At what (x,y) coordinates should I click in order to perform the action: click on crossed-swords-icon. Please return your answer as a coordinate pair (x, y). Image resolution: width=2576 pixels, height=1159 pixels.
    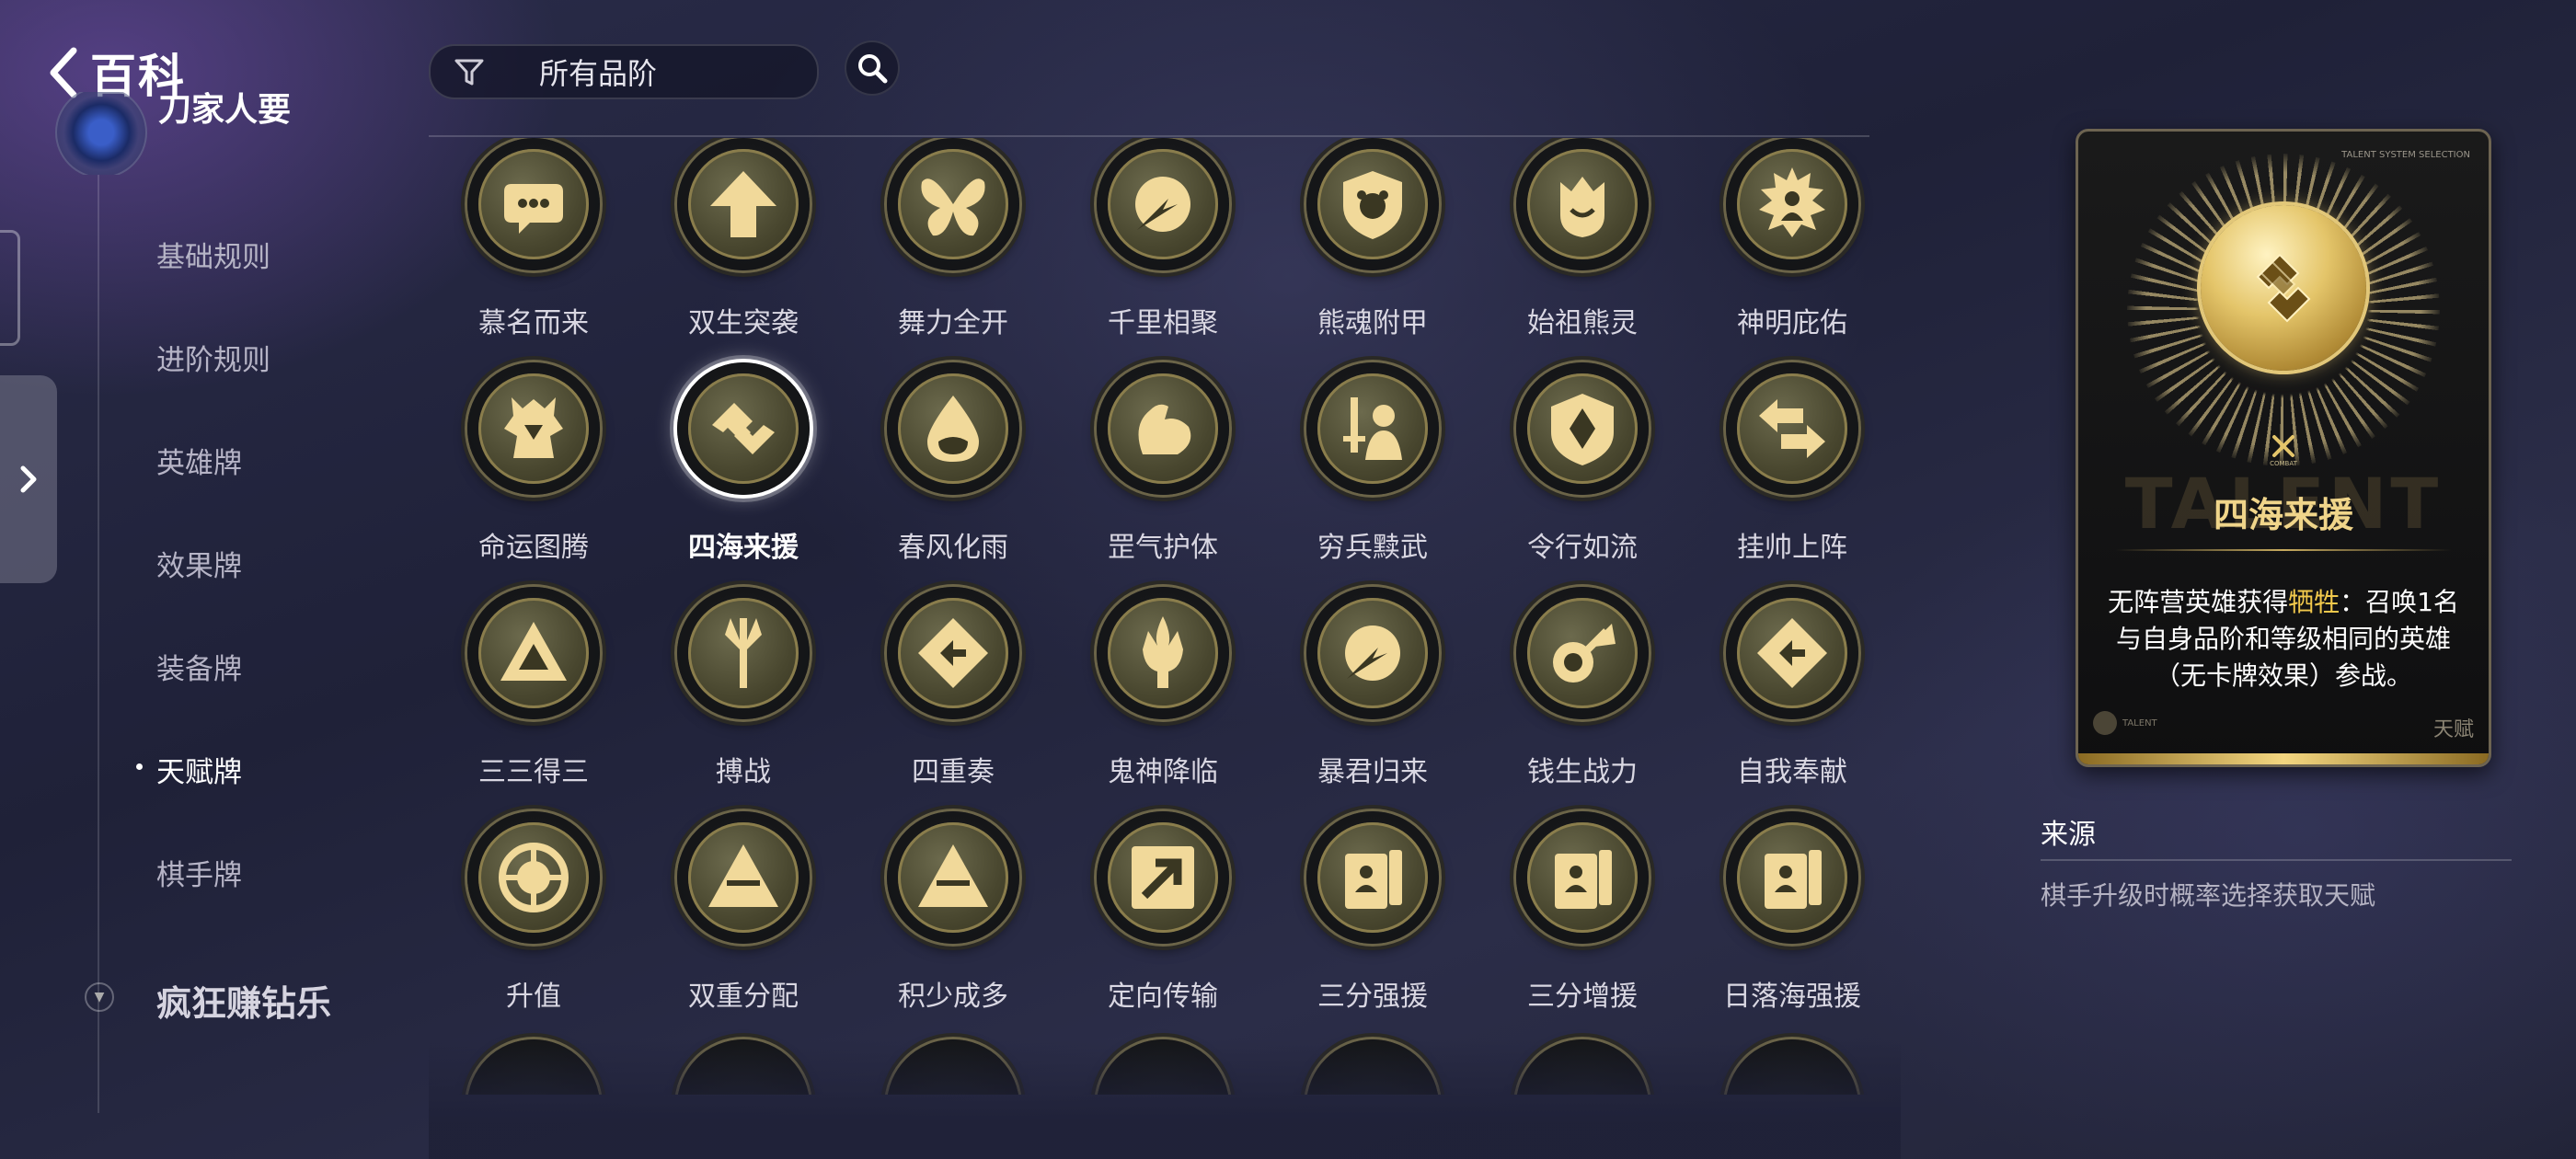
    Looking at the image, I should click on (2283, 446).